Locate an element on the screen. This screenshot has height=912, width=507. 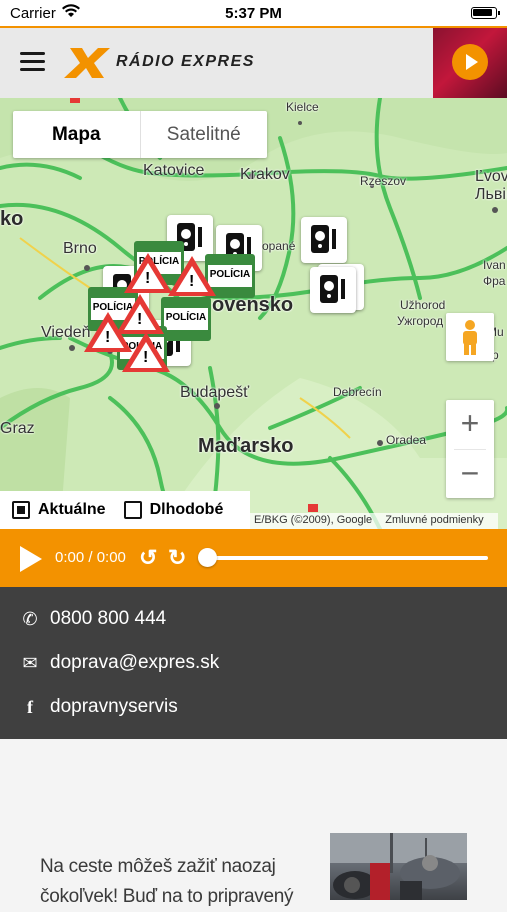
current-filter-label: Aktuálne is located at coordinates (72, 510).